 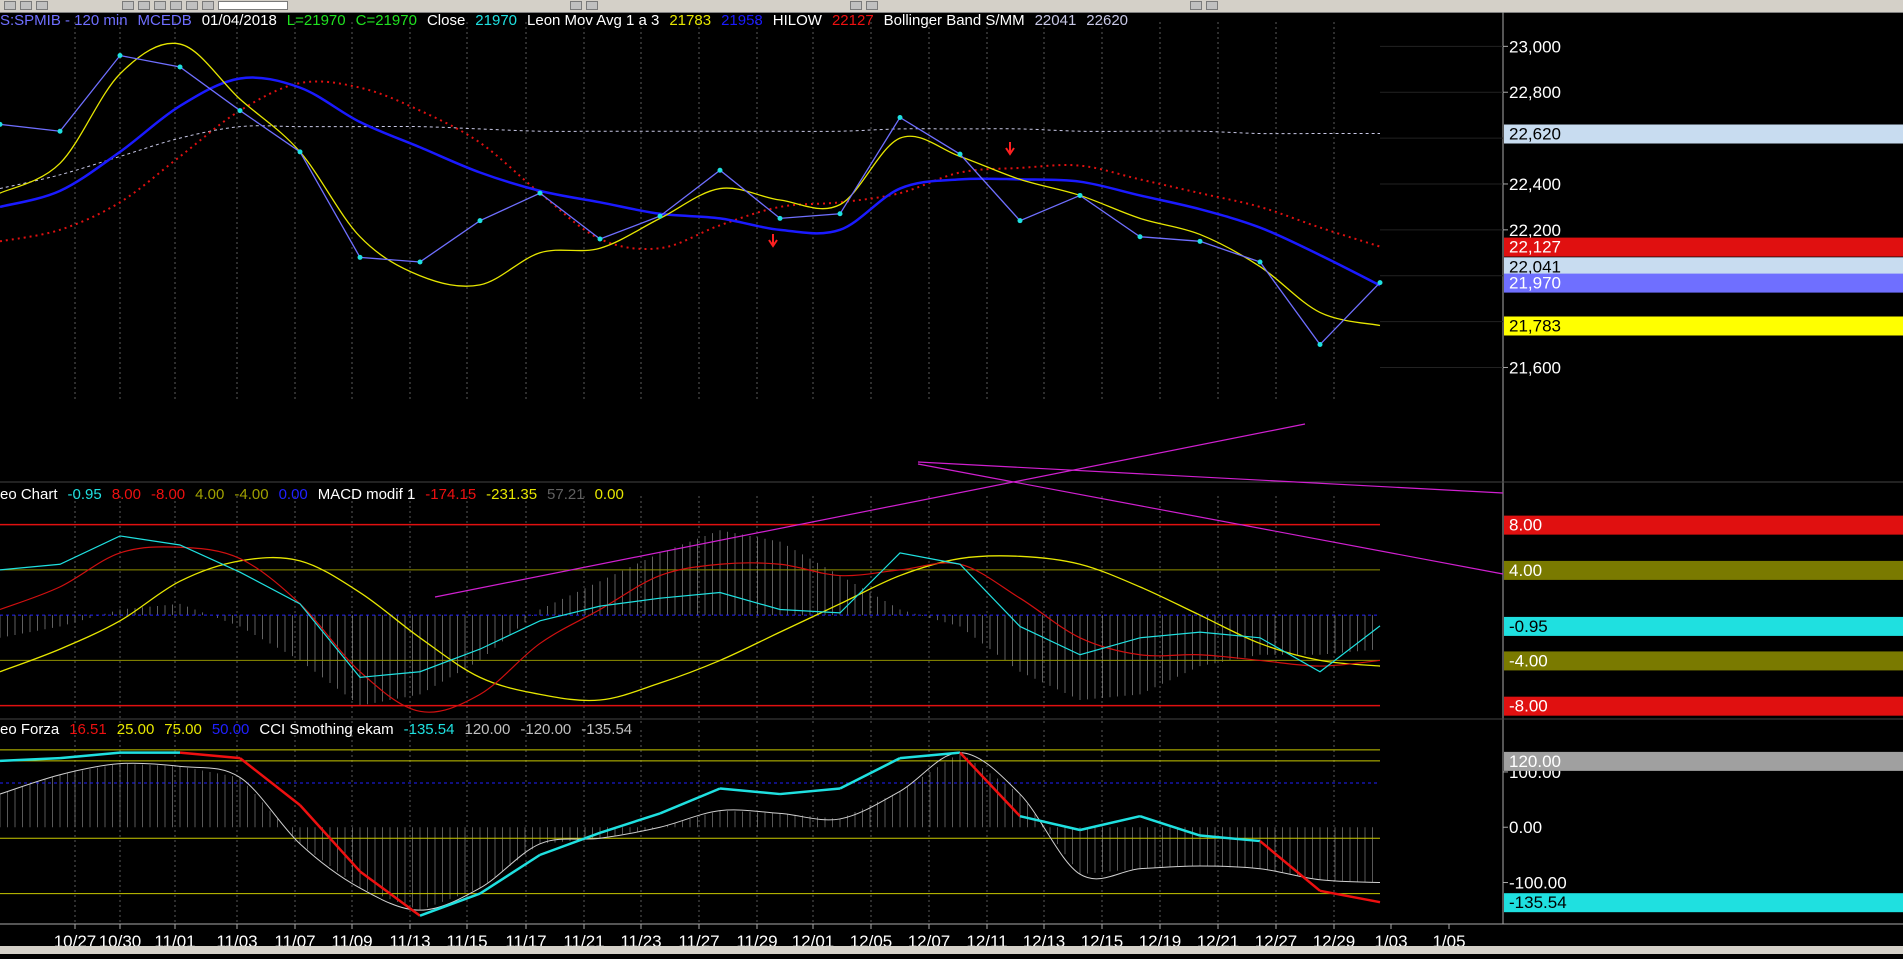 What do you see at coordinates (135, 729) in the screenshot?
I see `header-item: 25.00` at bounding box center [135, 729].